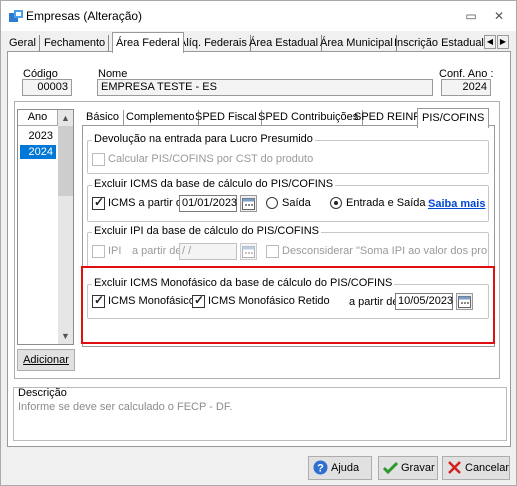 The height and width of the screenshot is (486, 517). I want to click on tab-fechamento: Fechamento, so click(75, 43).